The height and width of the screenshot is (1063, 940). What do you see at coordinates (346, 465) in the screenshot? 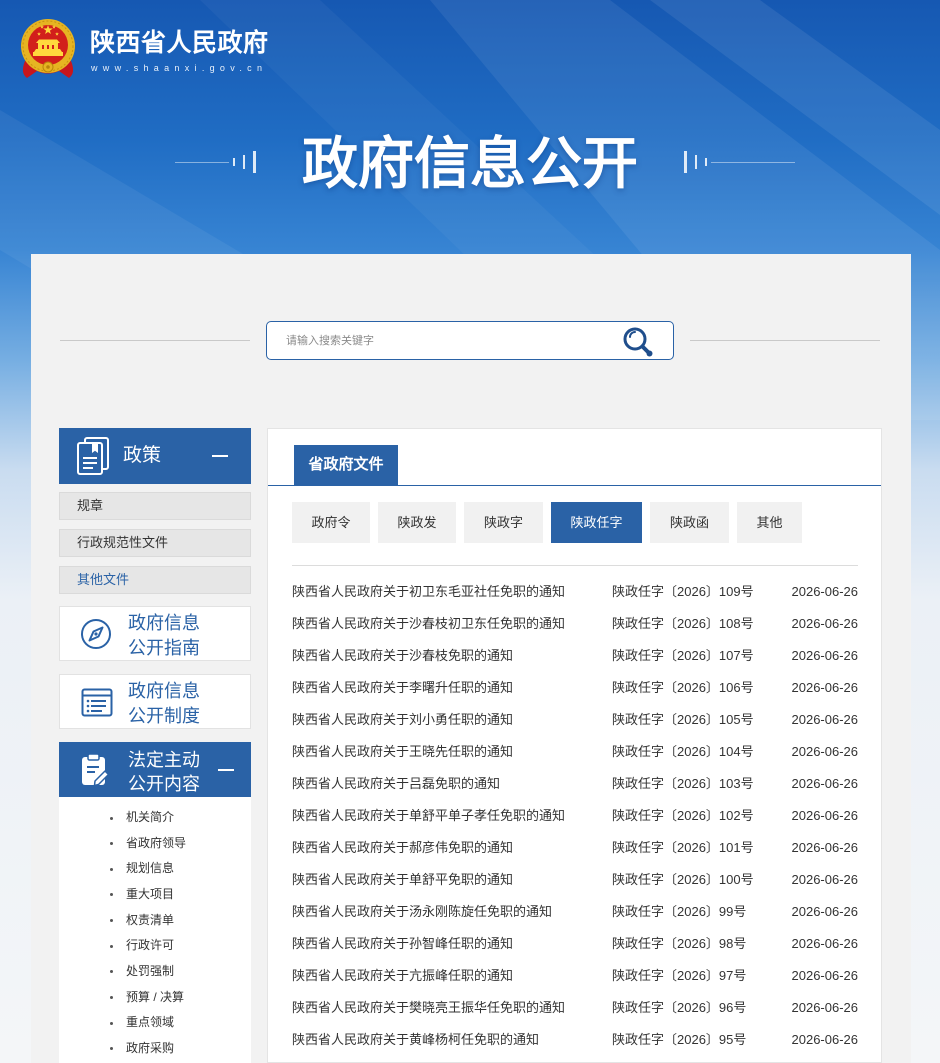
I see `tab-provincial-government-documents: 省政府文件` at bounding box center [346, 465].